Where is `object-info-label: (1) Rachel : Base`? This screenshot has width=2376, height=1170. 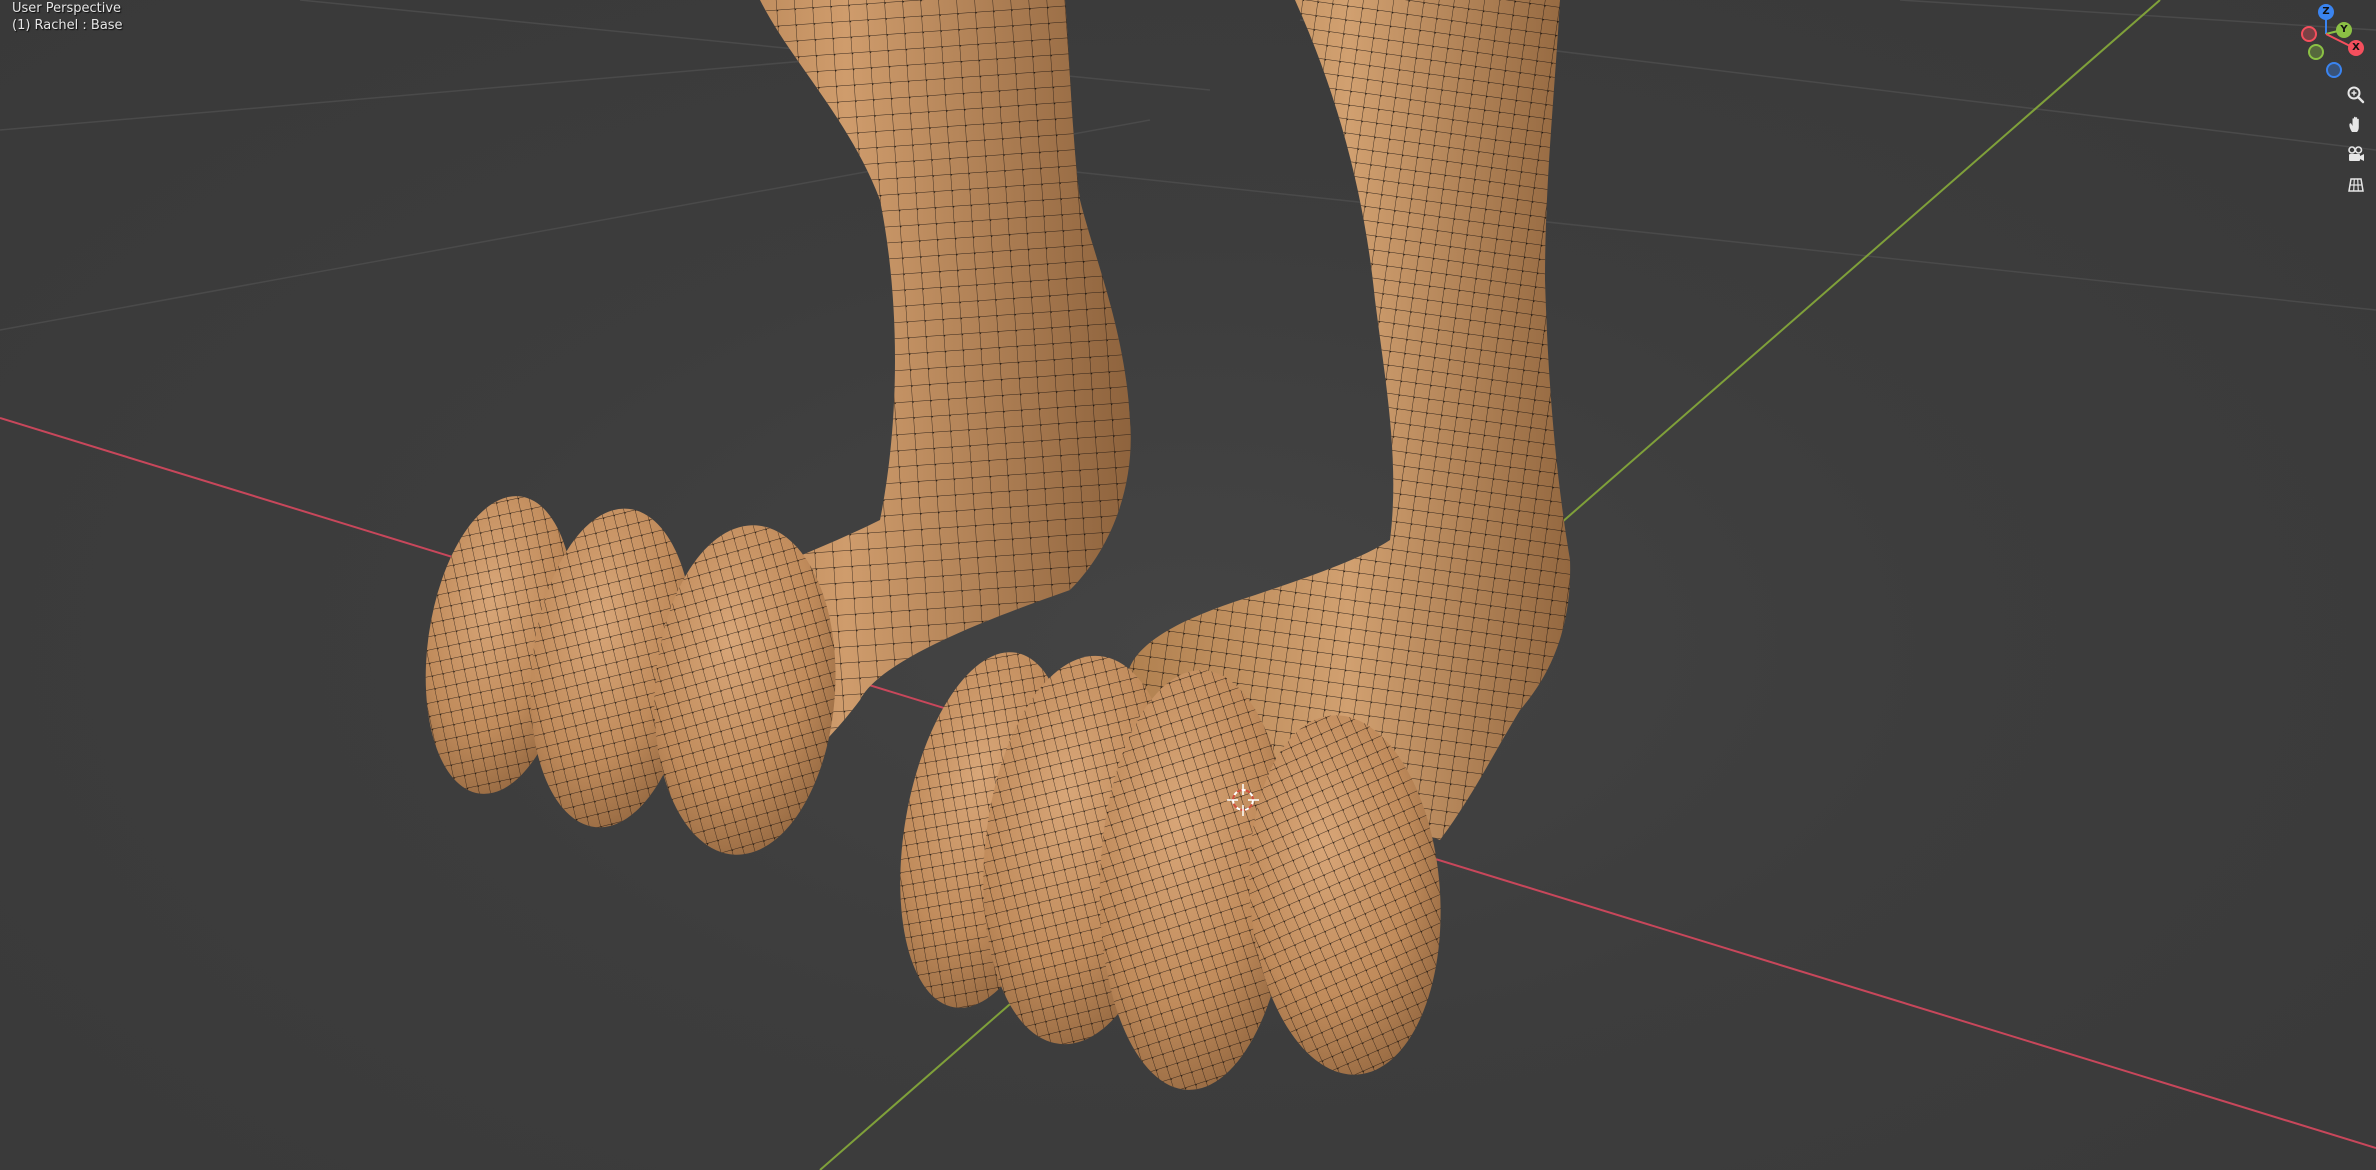 object-info-label: (1) Rachel : Base is located at coordinates (67, 25).